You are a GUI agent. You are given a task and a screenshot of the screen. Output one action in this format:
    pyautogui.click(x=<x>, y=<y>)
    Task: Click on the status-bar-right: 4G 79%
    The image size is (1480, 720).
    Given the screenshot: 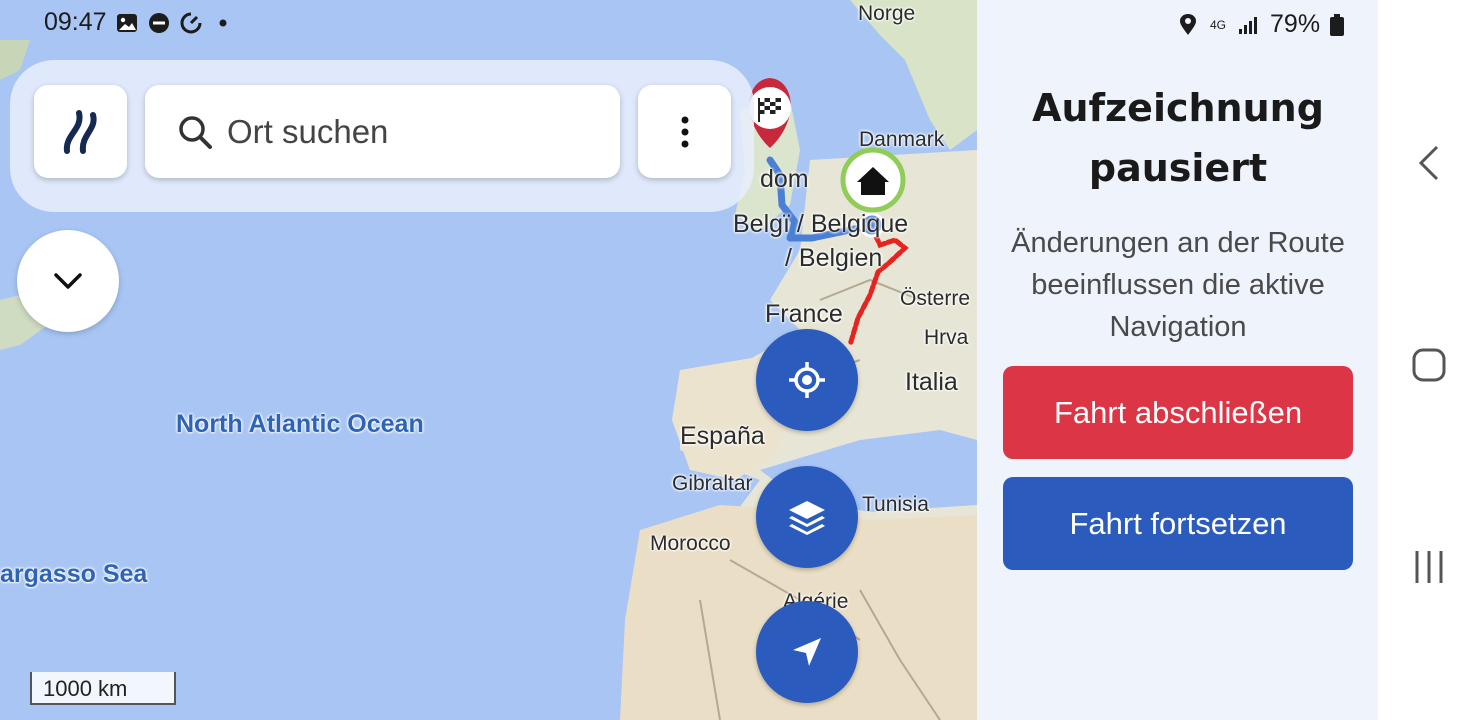 What is the action you would take?
    pyautogui.click(x=1260, y=24)
    